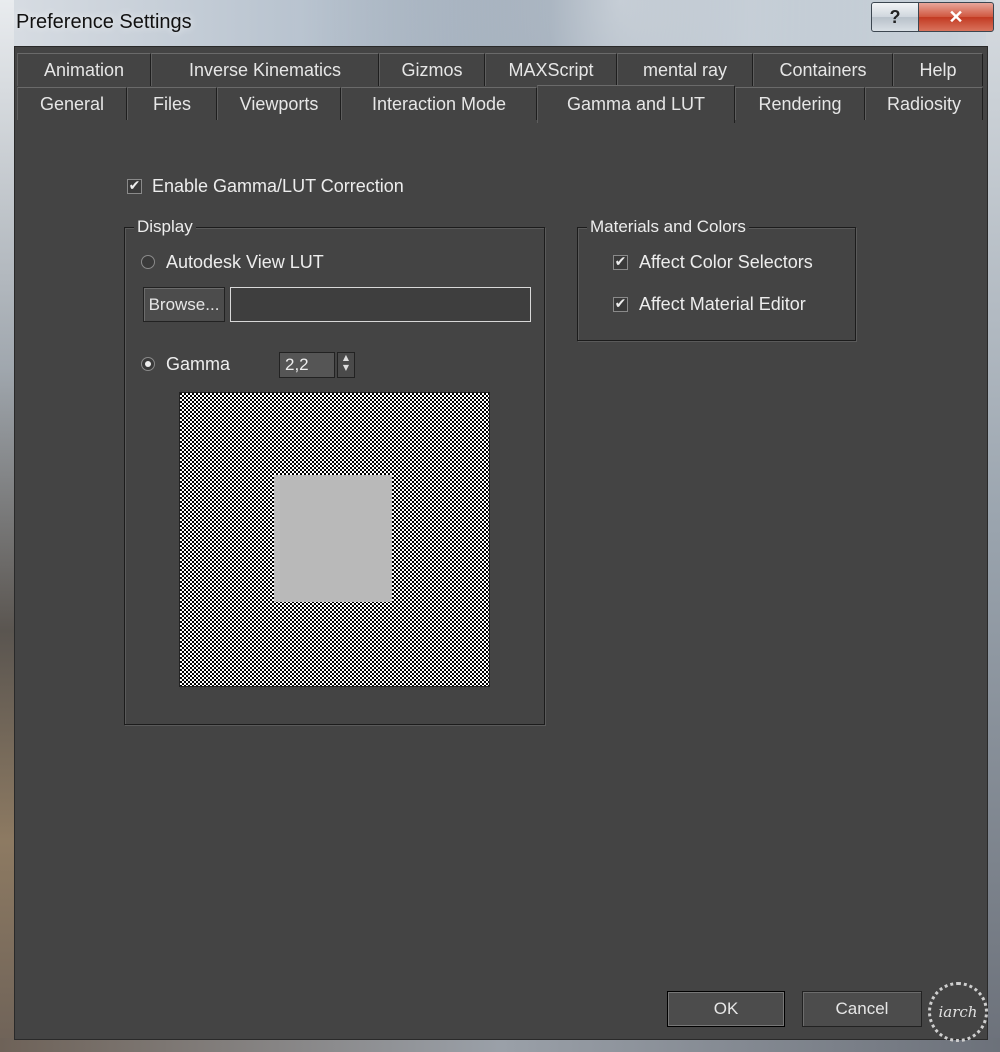 This screenshot has height=1052, width=1000. Describe the element at coordinates (620, 262) in the screenshot. I see `affect-color-selectors-checkbox: ✔` at that location.